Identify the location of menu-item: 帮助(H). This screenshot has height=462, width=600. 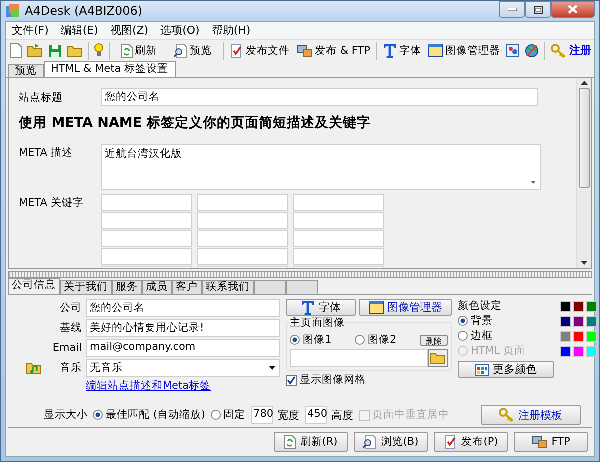
(231, 30).